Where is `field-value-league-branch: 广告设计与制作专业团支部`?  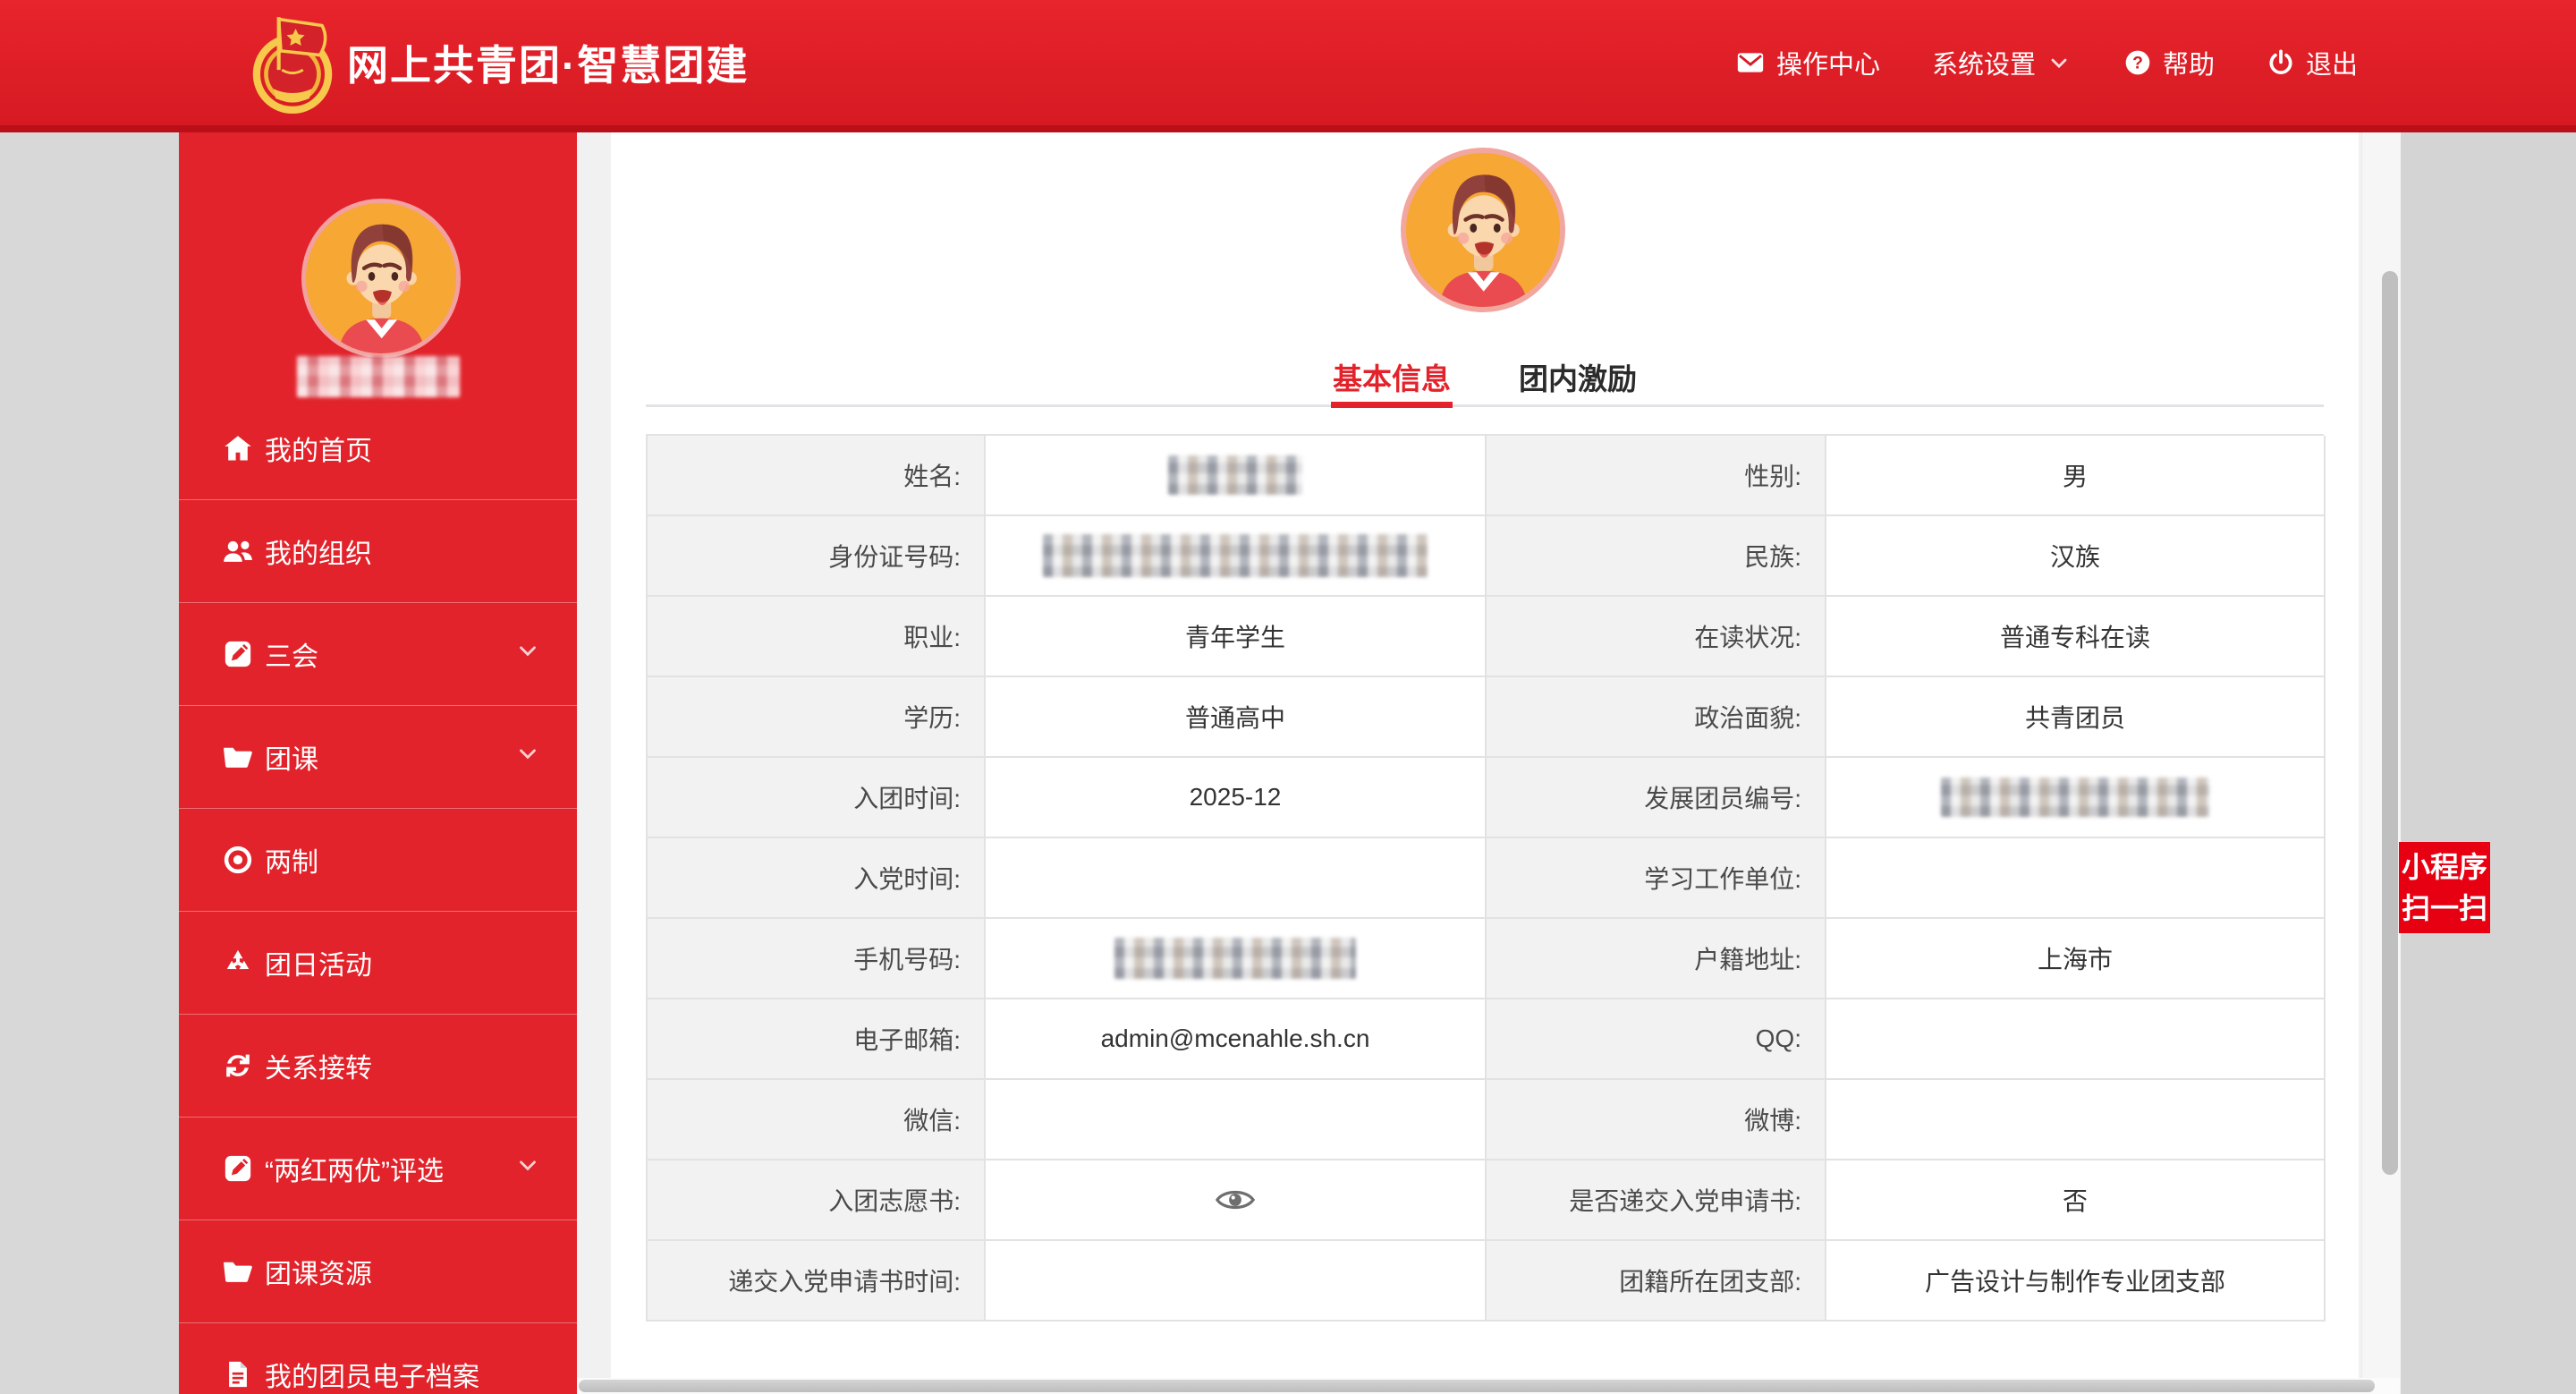 field-value-league-branch: 广告设计与制作专业团支部 is located at coordinates (2076, 1281).